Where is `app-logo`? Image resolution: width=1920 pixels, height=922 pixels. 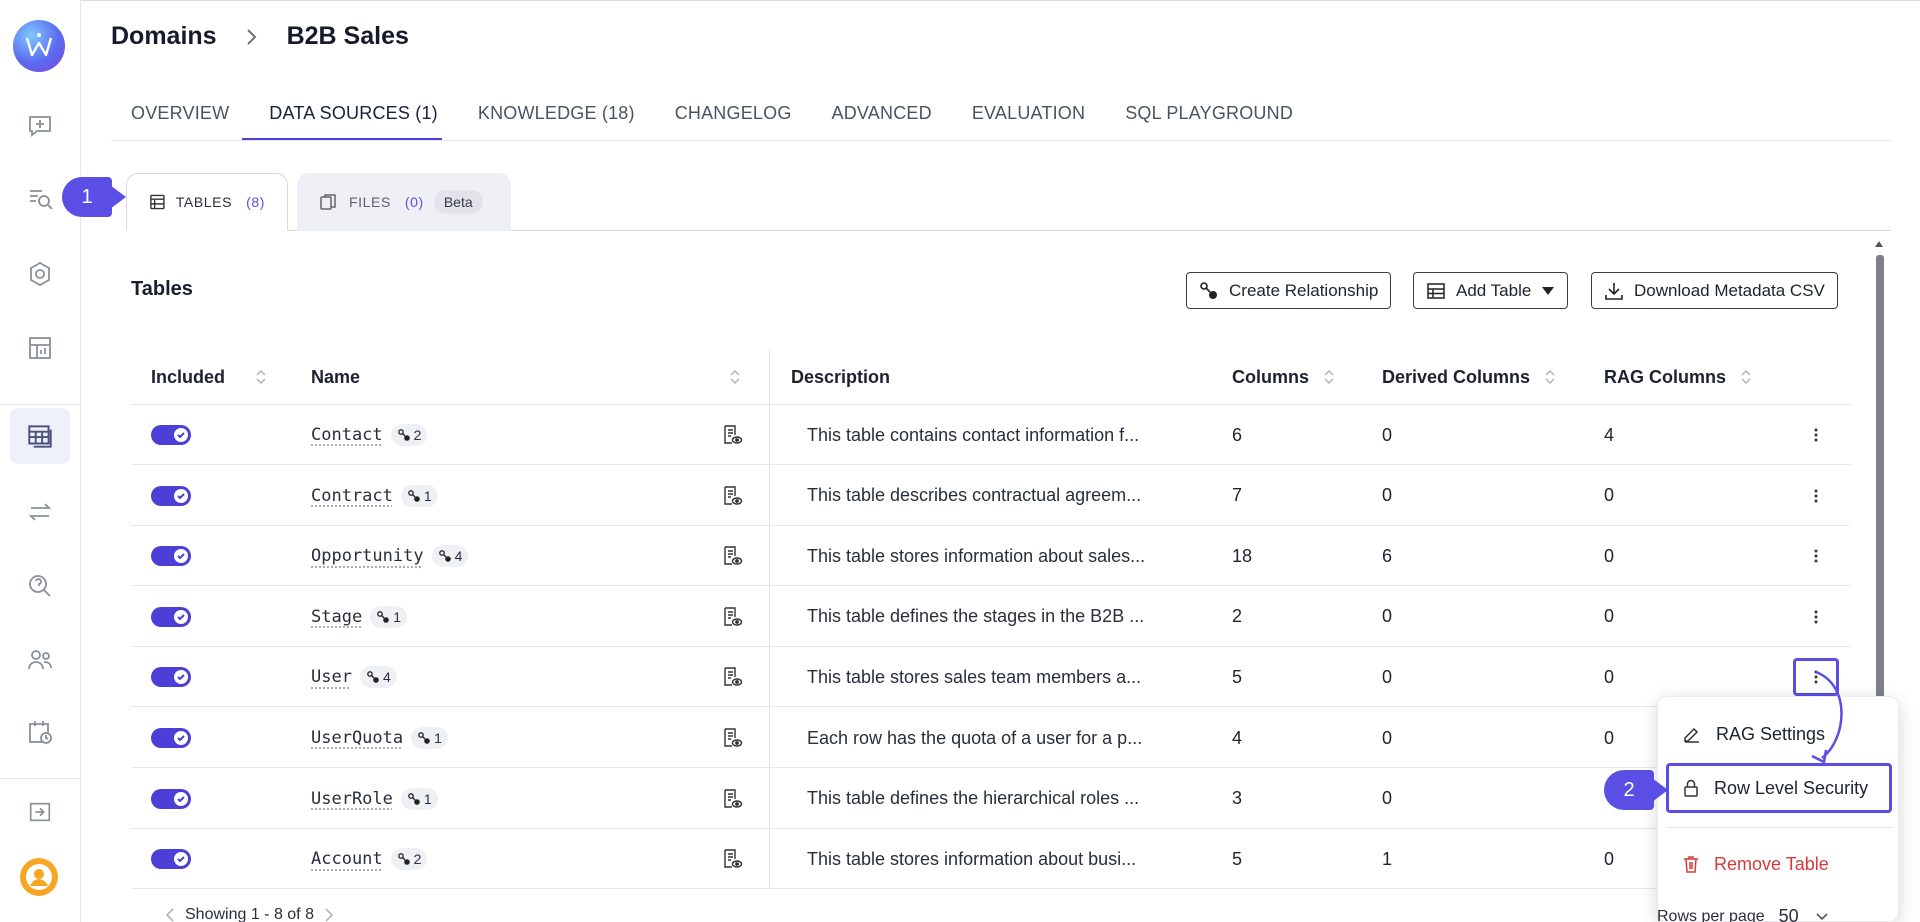
app-logo is located at coordinates (39, 46).